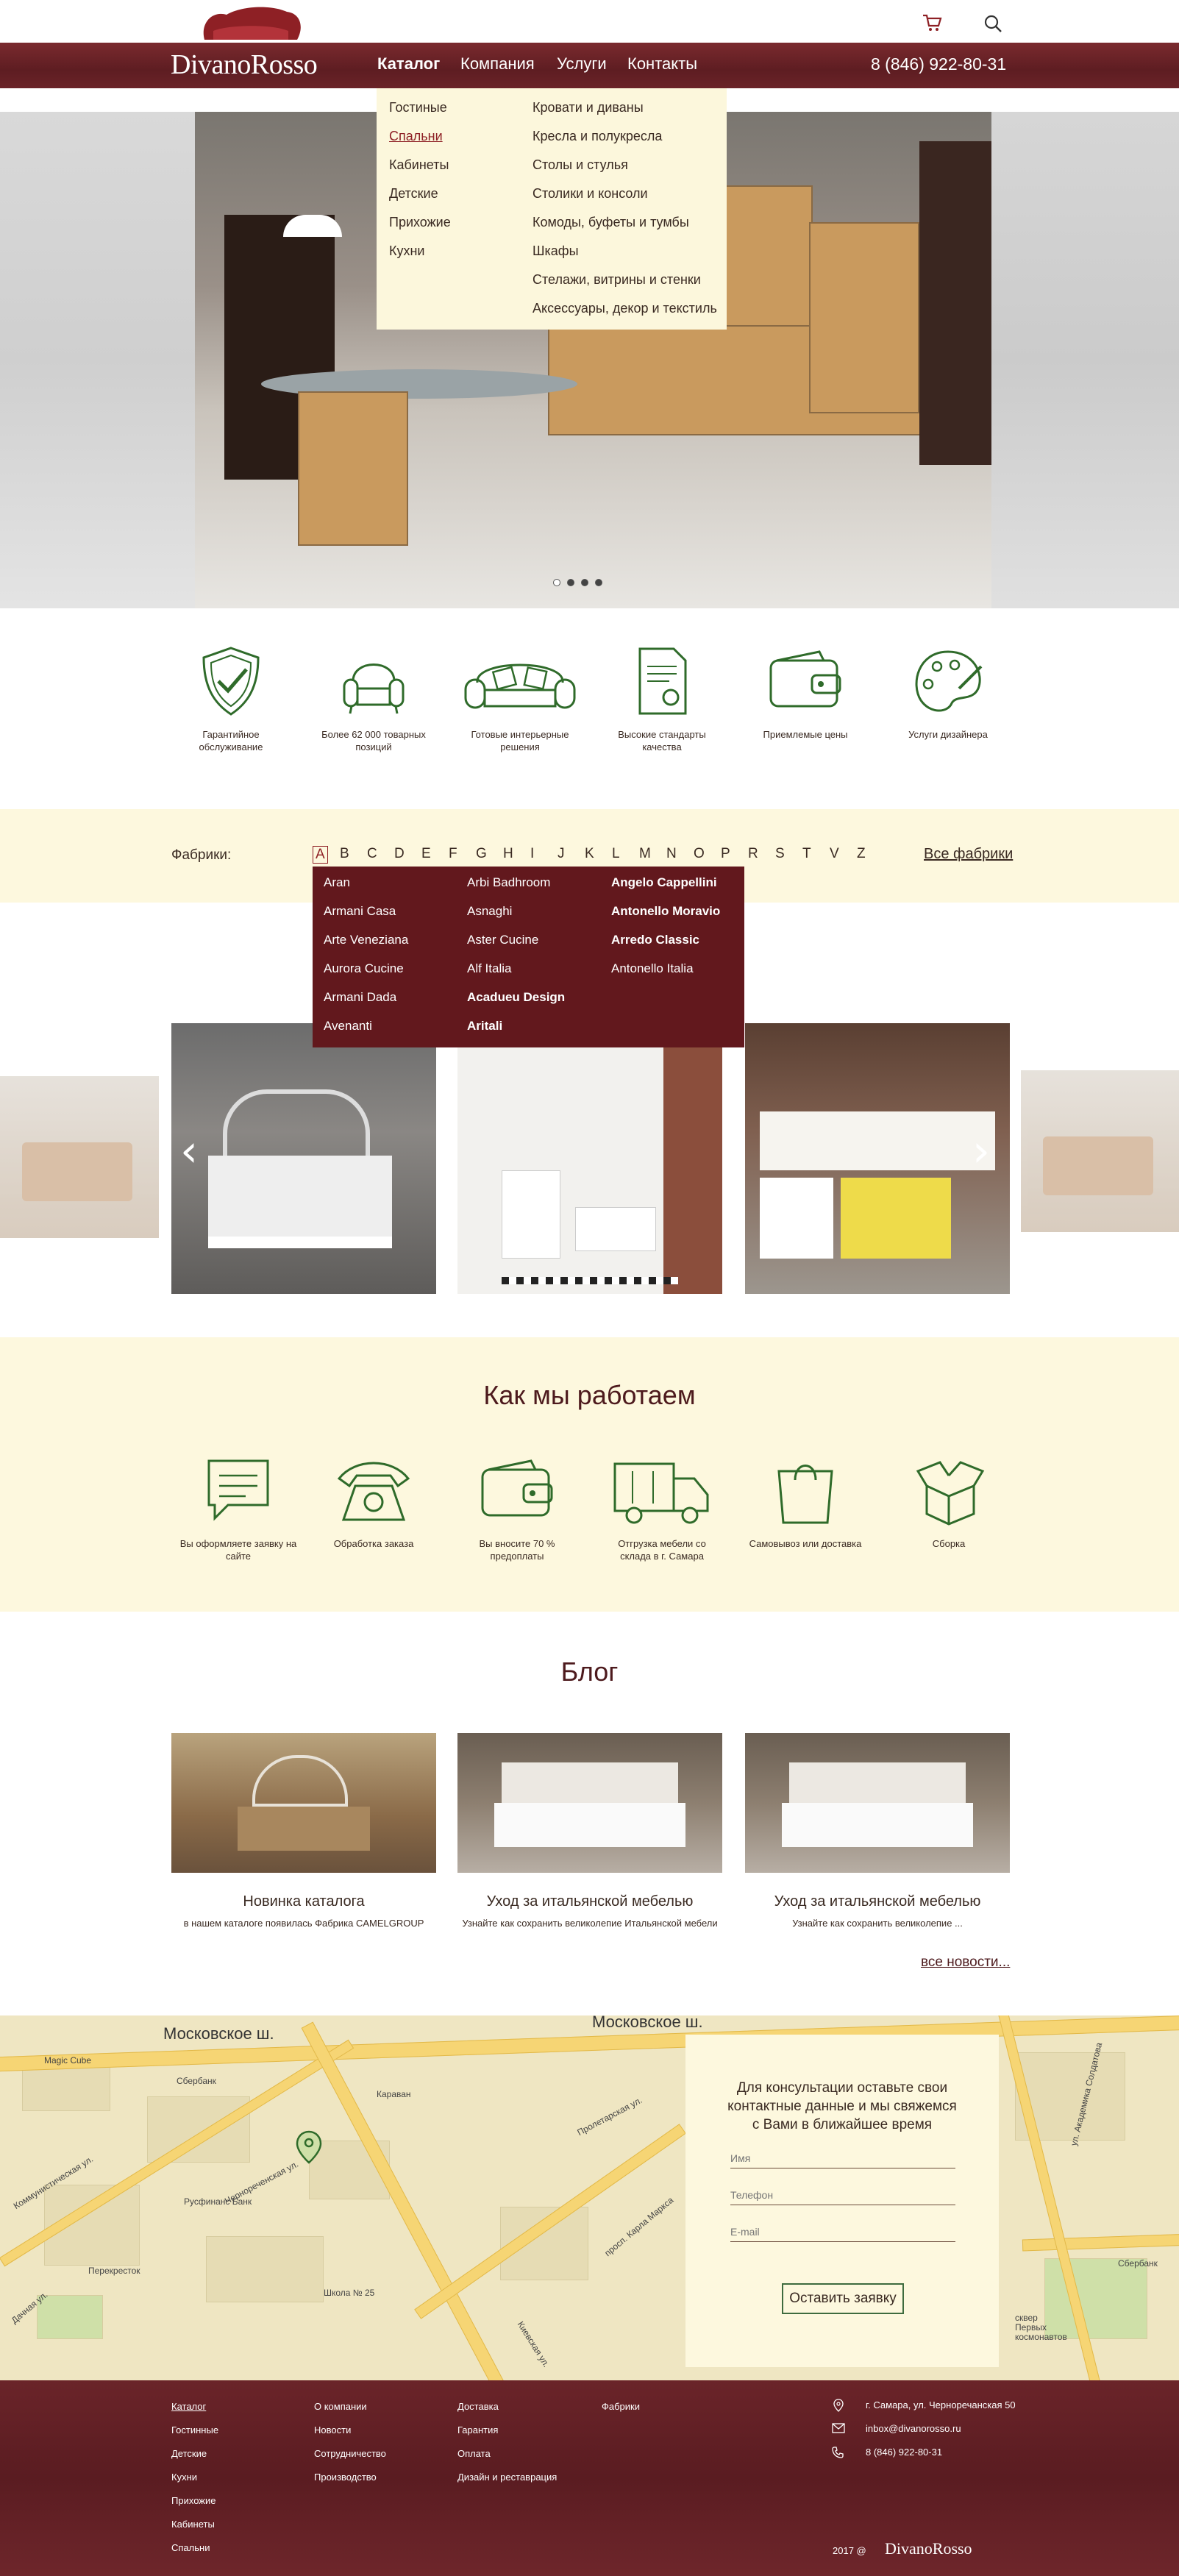 The height and width of the screenshot is (2576, 1179). What do you see at coordinates (532, 854) in the screenshot?
I see `letter-i: I` at bounding box center [532, 854].